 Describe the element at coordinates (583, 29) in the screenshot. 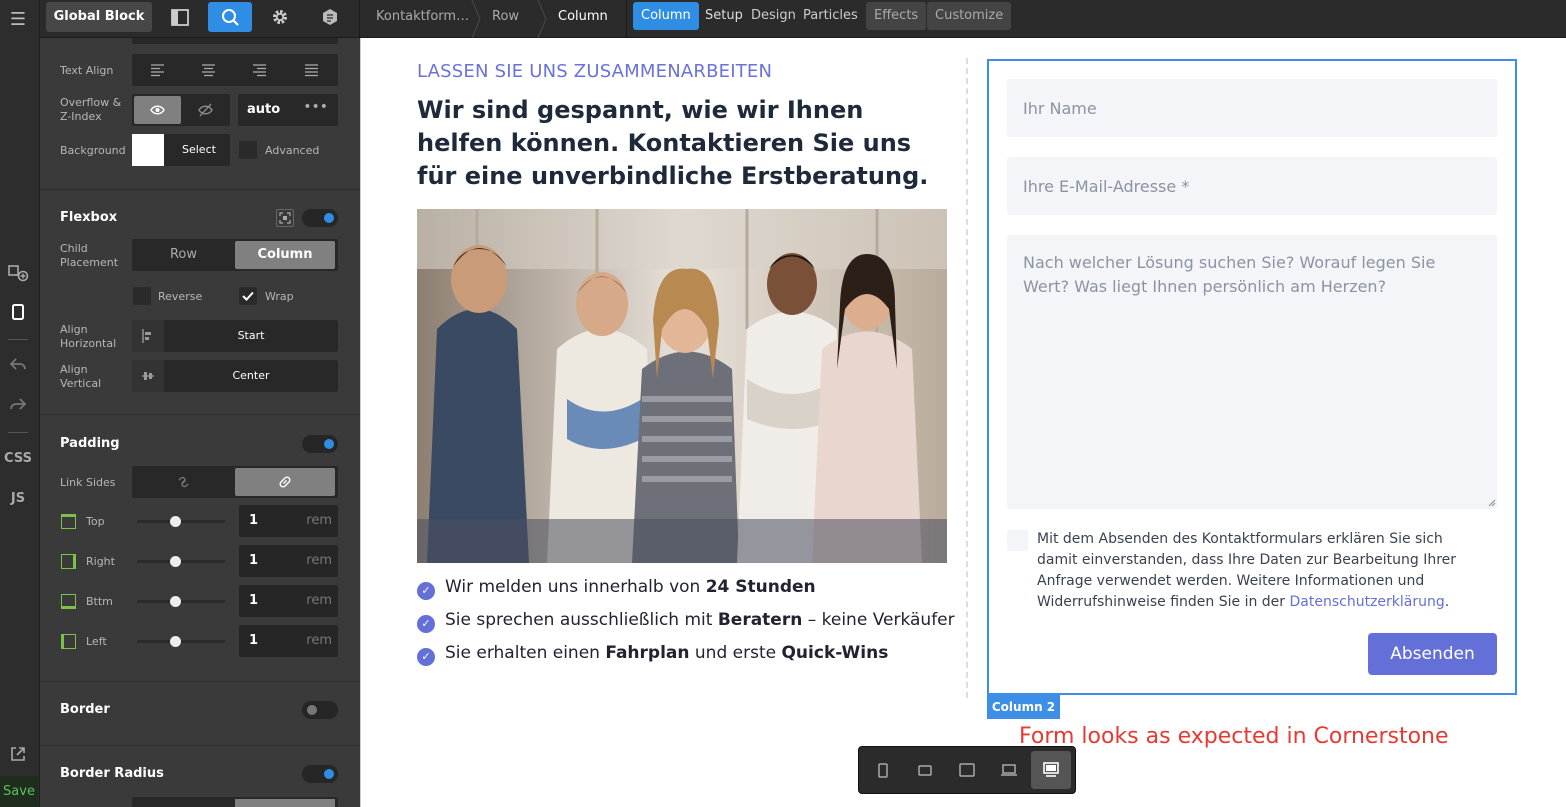

I see `breadcrumb-item-current: Column 2` at that location.